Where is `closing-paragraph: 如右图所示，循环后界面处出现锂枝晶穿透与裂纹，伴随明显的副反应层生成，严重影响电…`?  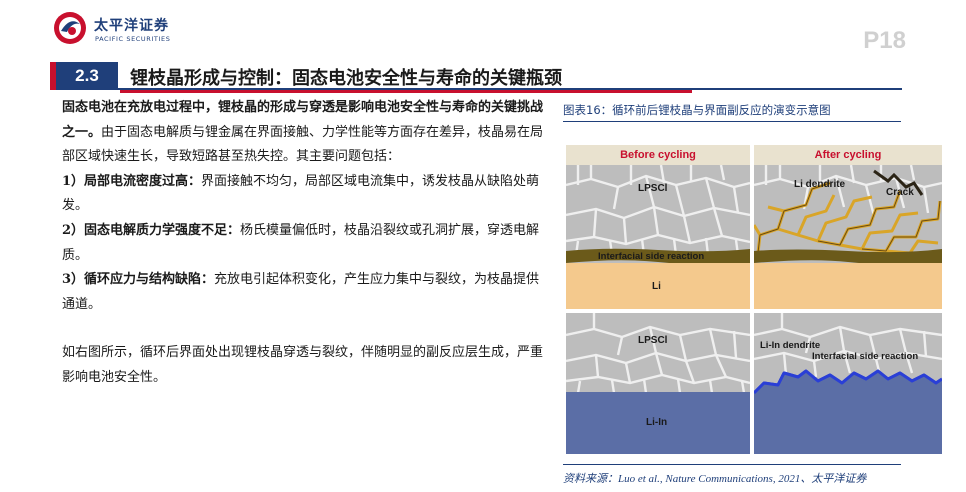 closing-paragraph: 如右图所示，循环后界面处出现锂枝晶穿透与裂纹，伴随明显的副反应层生成，严重影响电… is located at coordinates (303, 365).